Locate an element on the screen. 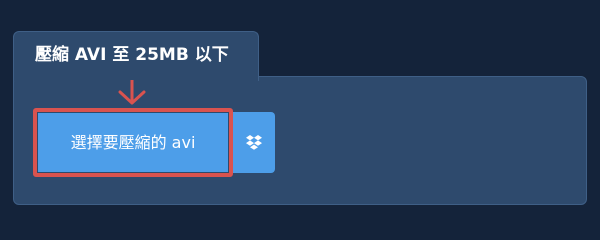  dropbox-button is located at coordinates (254, 142).